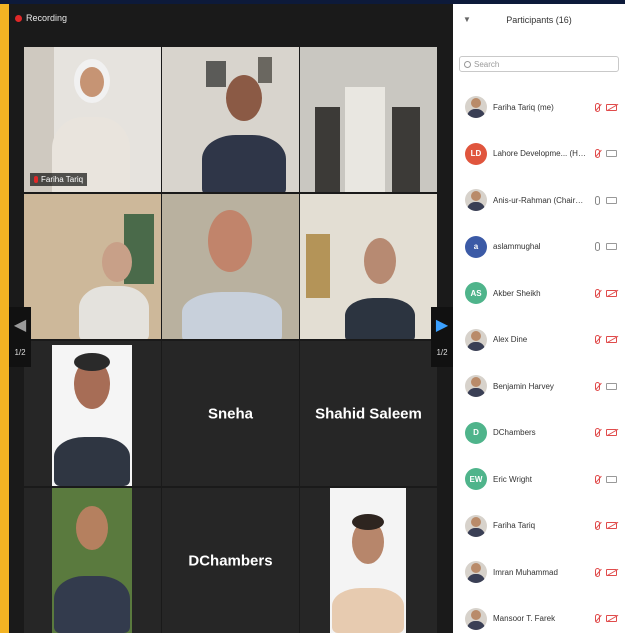  What do you see at coordinates (539, 154) in the screenshot?
I see `participant-row: LD Lahore Developme... (Host)` at bounding box center [539, 154].